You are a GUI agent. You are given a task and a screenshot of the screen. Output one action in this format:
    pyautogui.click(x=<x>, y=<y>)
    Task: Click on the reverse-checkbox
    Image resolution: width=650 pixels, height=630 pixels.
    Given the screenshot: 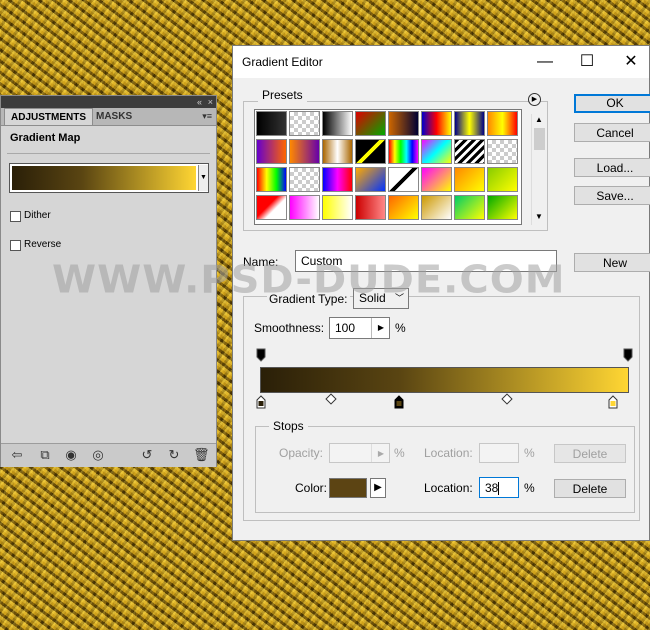 What is the action you would take?
    pyautogui.click(x=15, y=245)
    